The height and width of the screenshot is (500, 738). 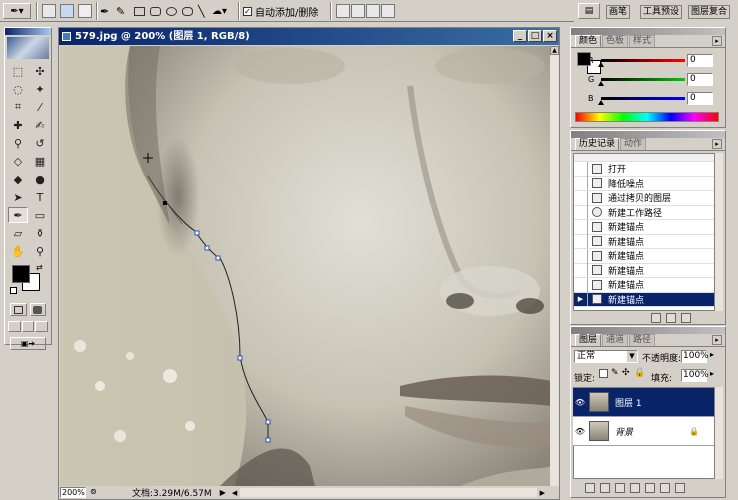 I want to click on clone-stamp-tool-icon: ⚲, so click(x=18, y=143).